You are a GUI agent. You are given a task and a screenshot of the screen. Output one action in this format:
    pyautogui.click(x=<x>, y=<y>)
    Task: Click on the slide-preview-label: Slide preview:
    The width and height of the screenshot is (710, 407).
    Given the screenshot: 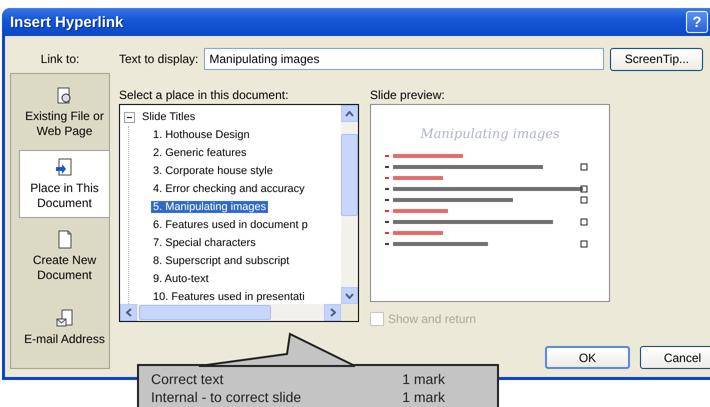 What is the action you would take?
    pyautogui.click(x=408, y=95)
    